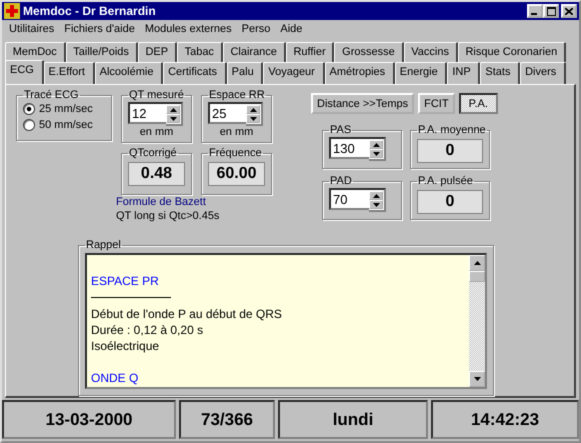  What do you see at coordinates (543, 73) in the screenshot?
I see `tab: Divers` at bounding box center [543, 73].